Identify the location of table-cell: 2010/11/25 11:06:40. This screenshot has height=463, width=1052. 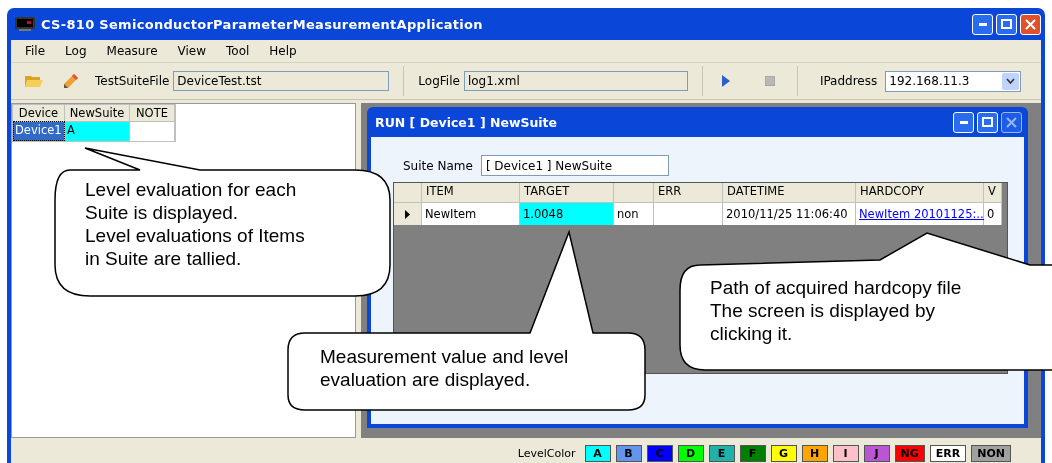
(789, 213).